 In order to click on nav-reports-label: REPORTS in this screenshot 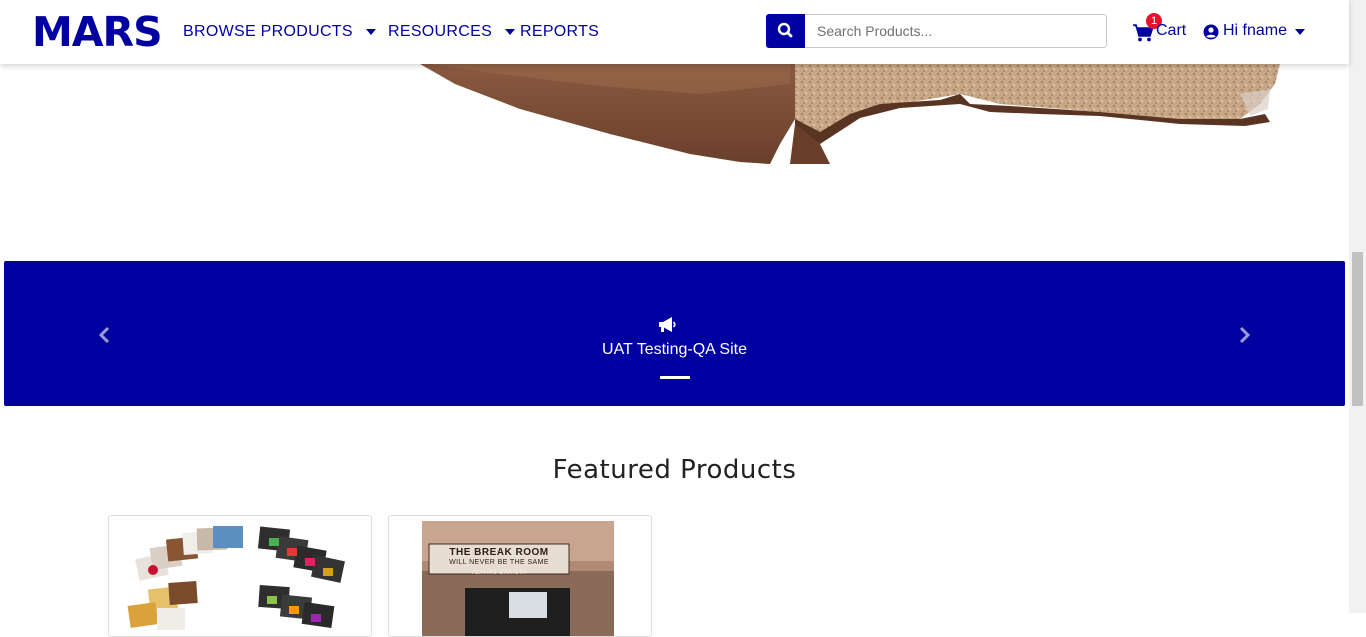, I will do `click(560, 31)`.